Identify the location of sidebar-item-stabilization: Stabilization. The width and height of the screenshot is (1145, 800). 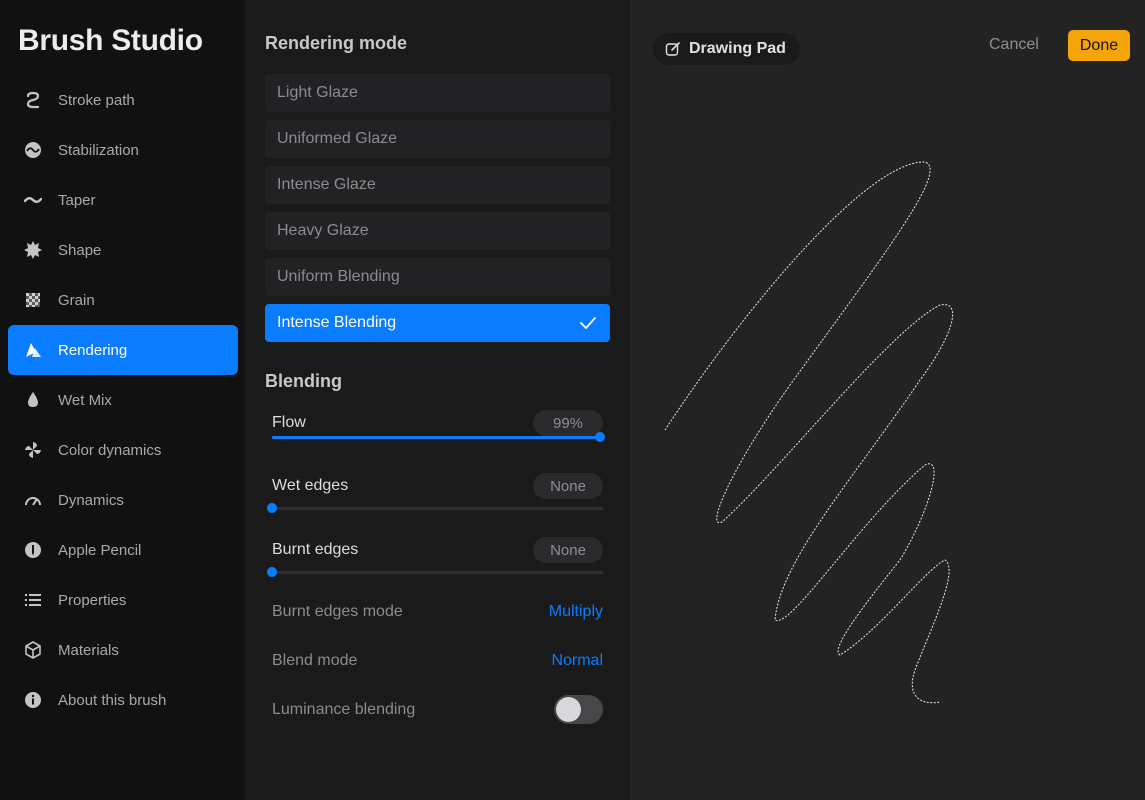
(123, 150).